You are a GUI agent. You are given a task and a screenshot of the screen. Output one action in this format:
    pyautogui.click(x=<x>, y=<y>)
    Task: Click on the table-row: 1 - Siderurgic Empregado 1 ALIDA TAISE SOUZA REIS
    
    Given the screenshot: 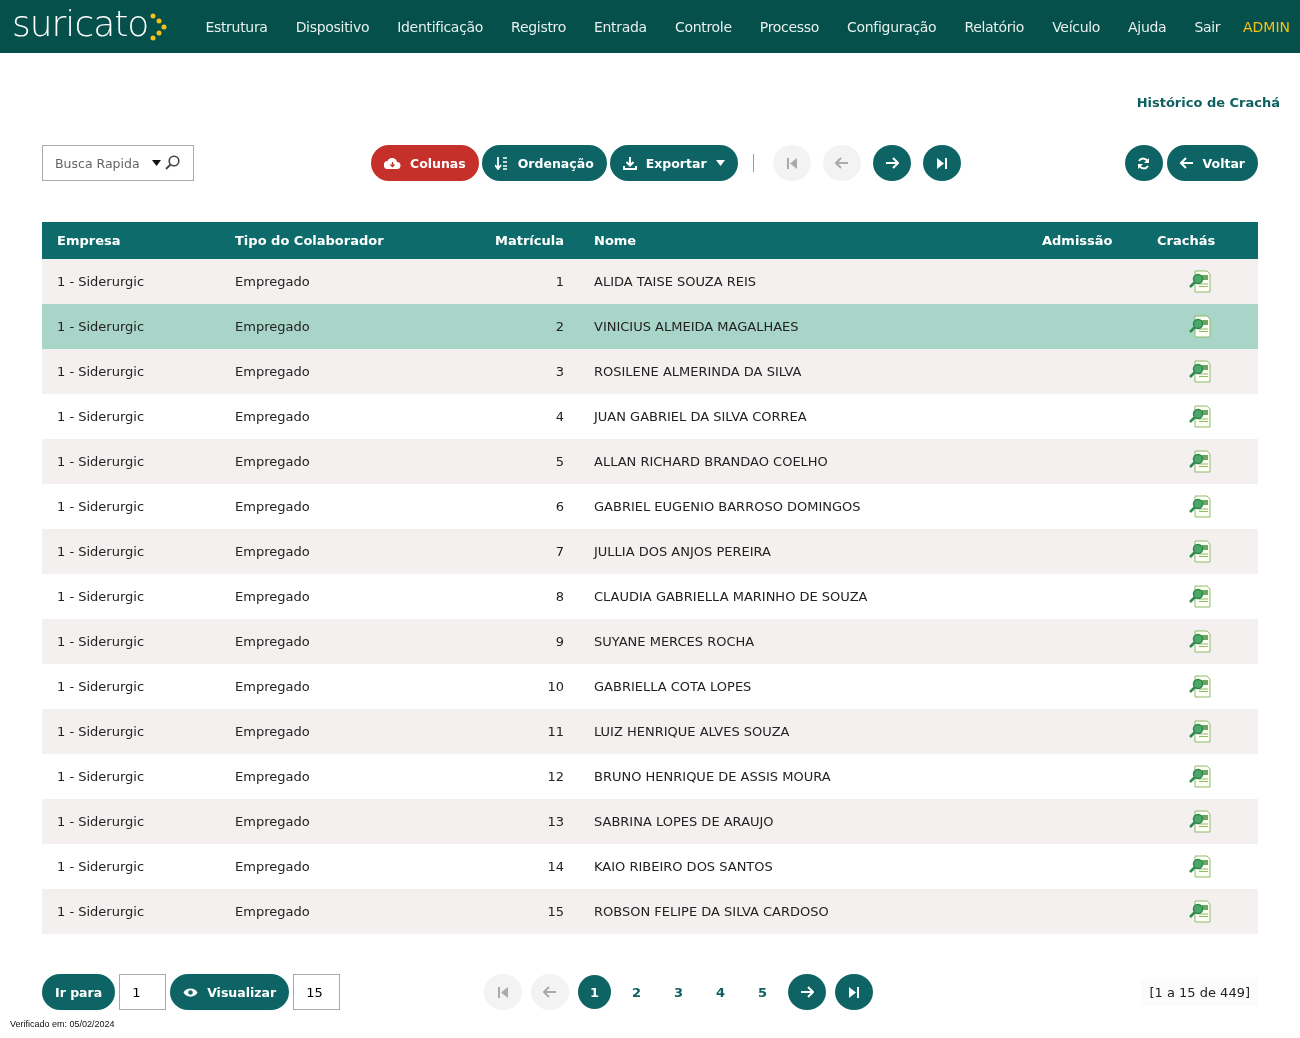 What is the action you would take?
    pyautogui.click(x=650, y=281)
    